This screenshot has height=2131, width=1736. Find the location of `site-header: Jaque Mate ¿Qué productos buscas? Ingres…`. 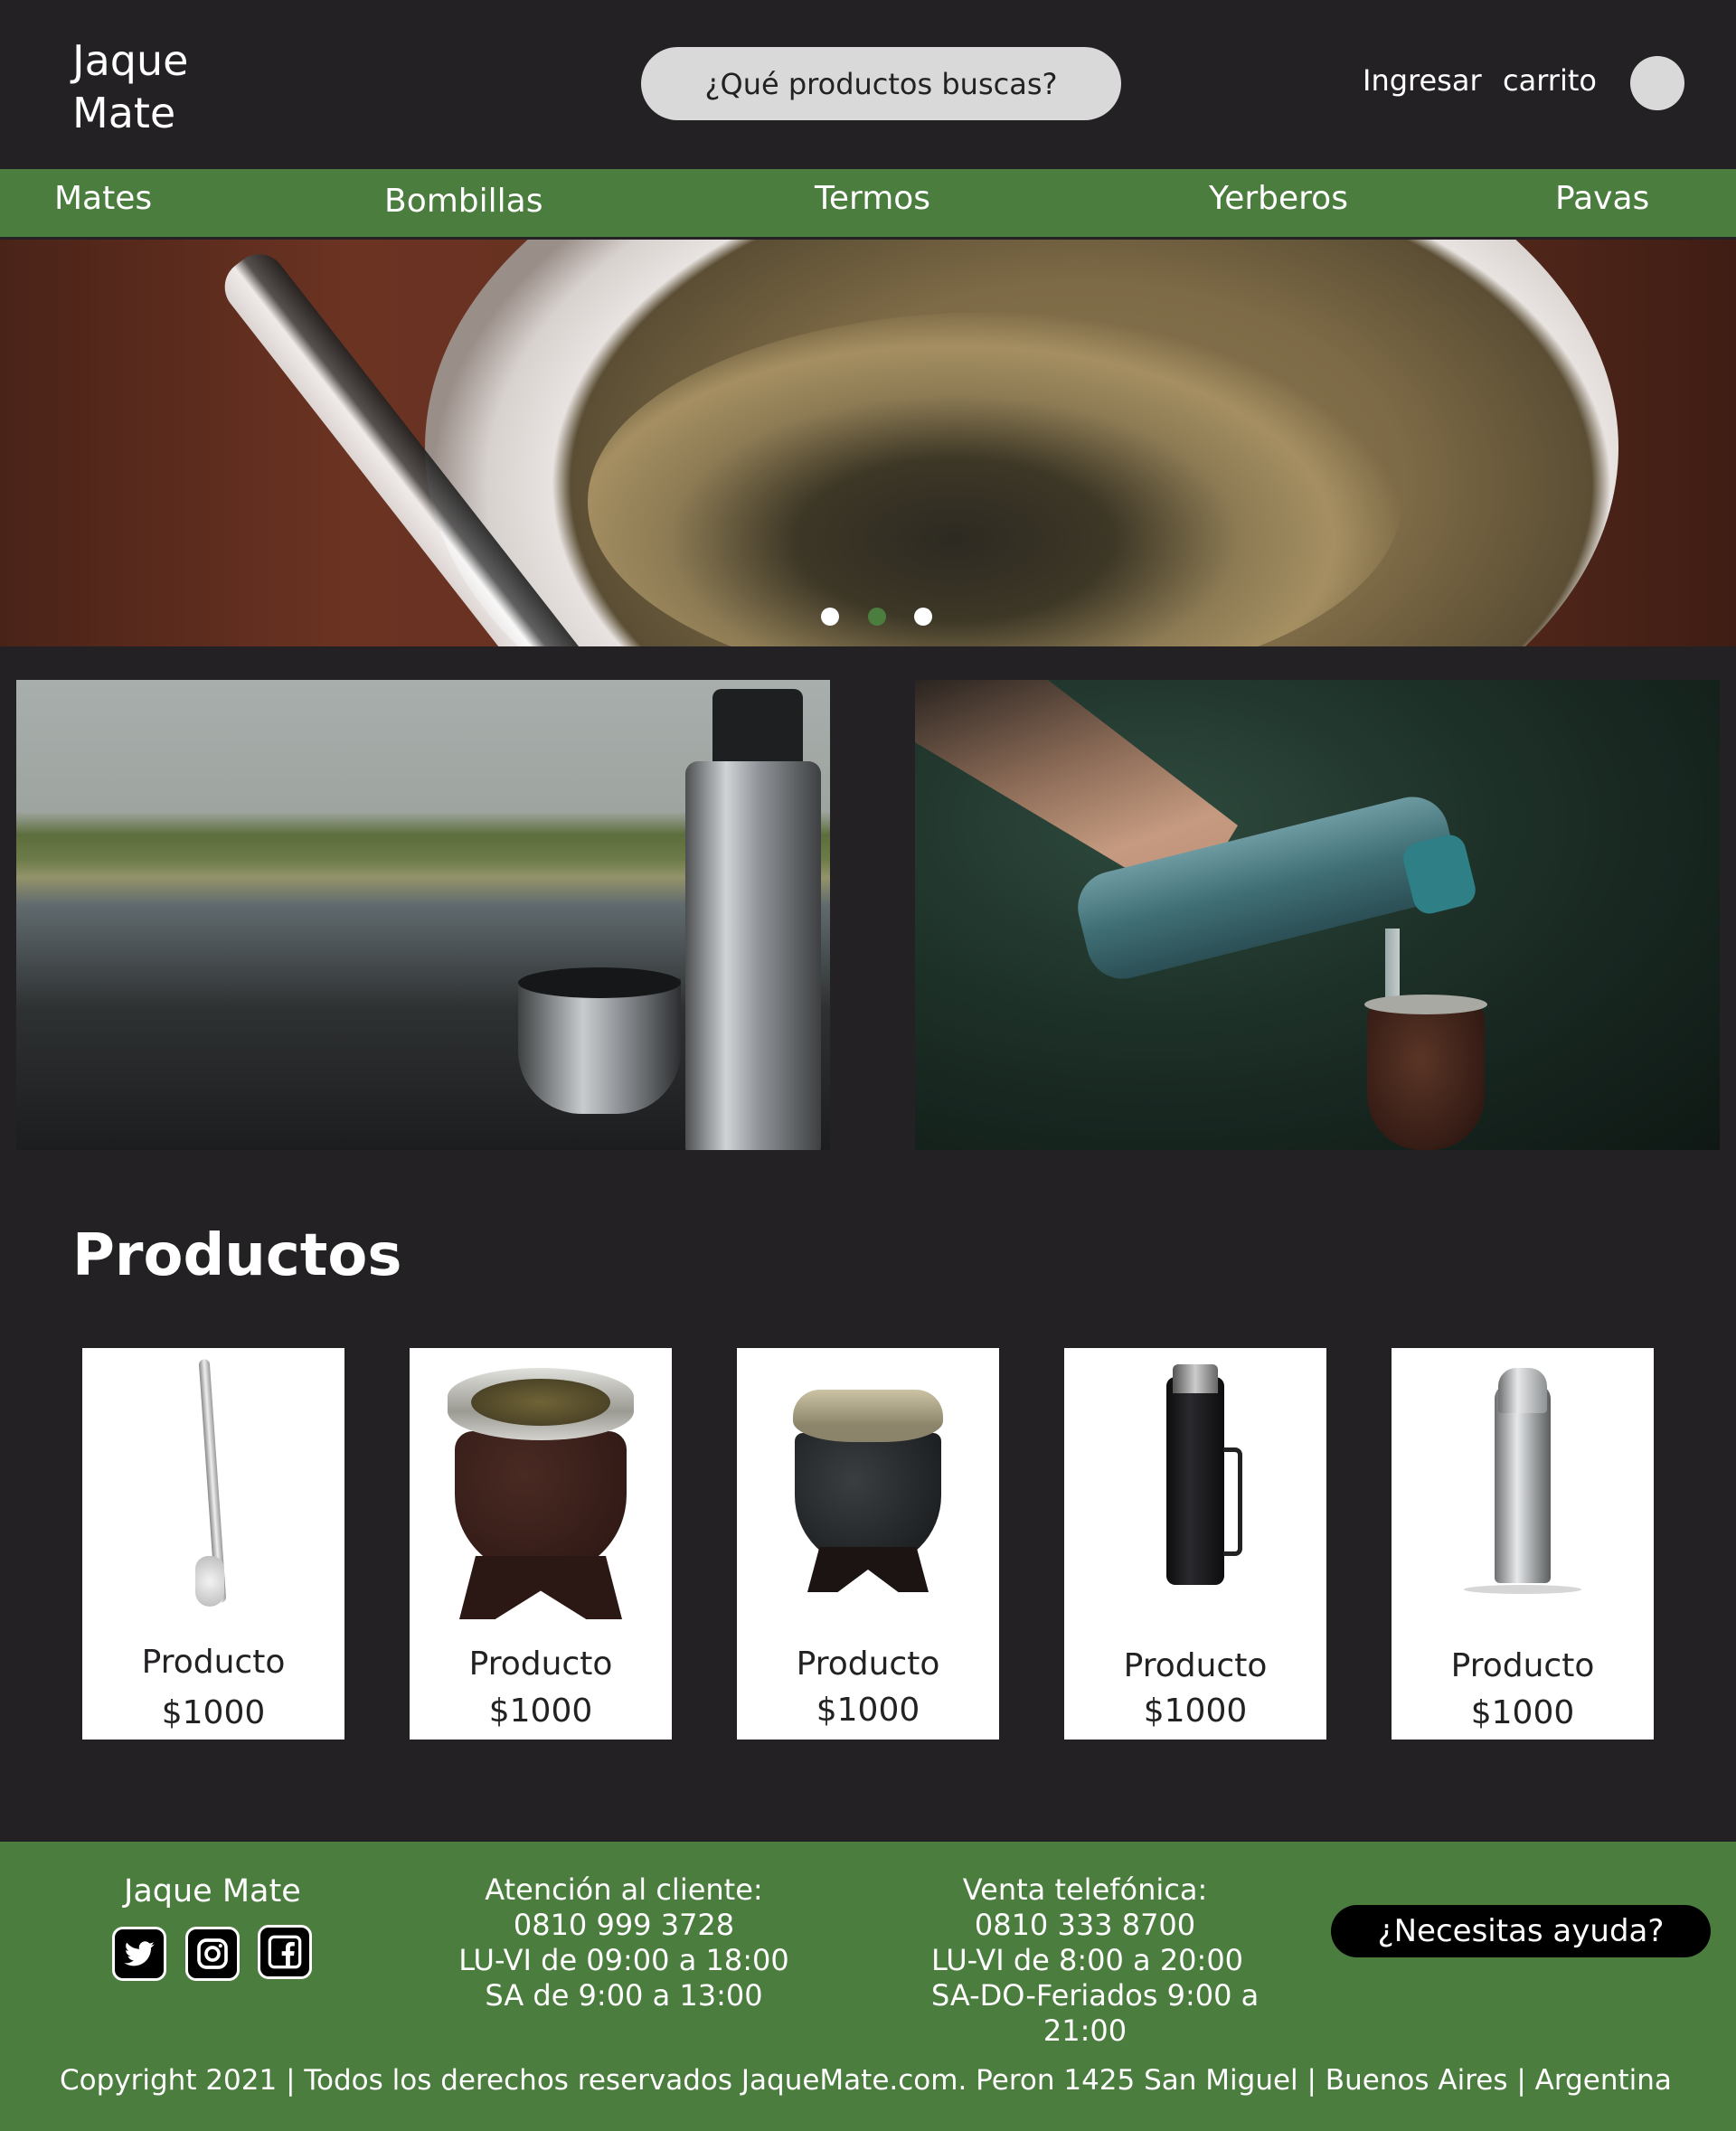

site-header: Jaque Mate ¿Qué productos buscas? Ingres… is located at coordinates (868, 84).